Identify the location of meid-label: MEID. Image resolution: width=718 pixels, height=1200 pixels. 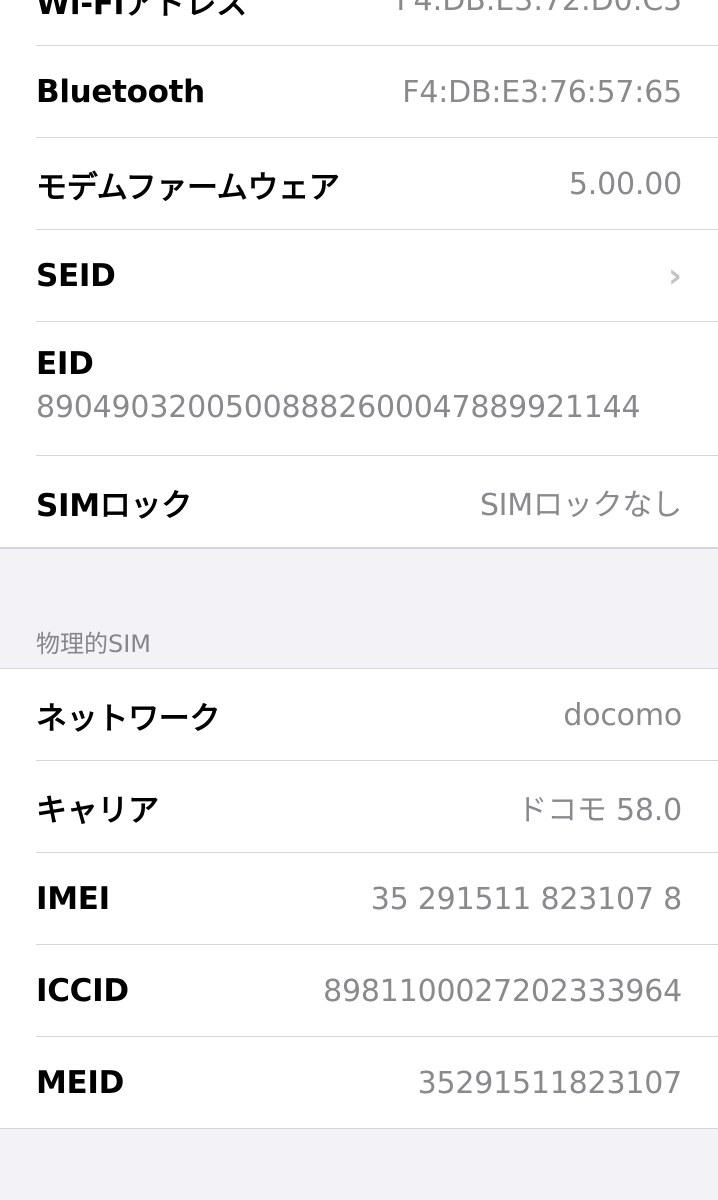
(80, 1083).